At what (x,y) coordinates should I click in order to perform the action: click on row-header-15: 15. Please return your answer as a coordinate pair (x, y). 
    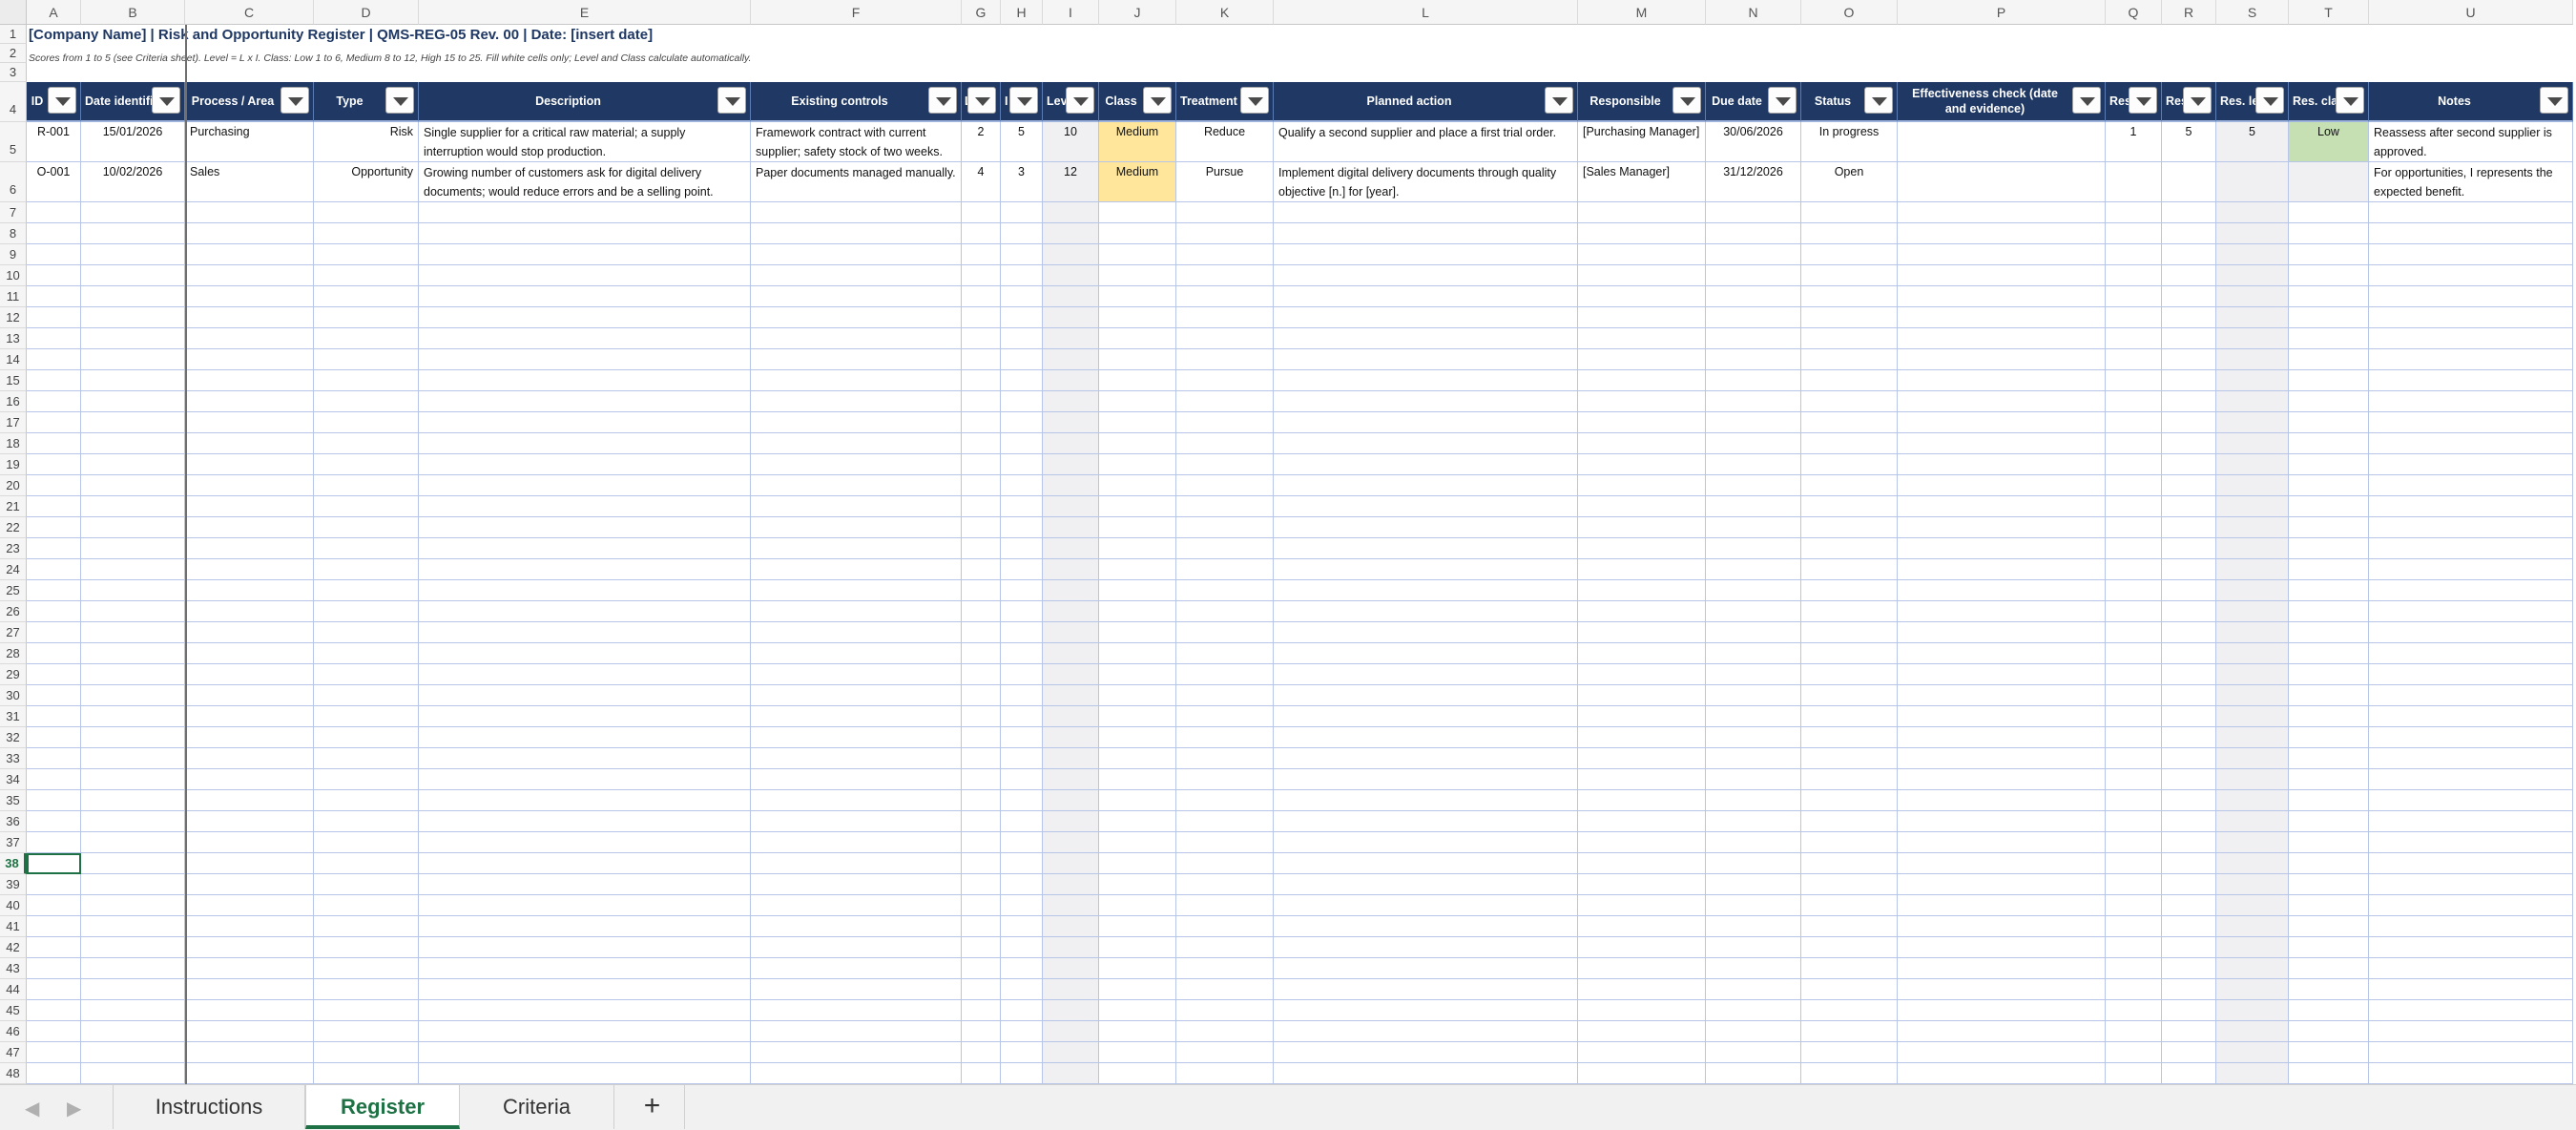
    Looking at the image, I should click on (13, 380).